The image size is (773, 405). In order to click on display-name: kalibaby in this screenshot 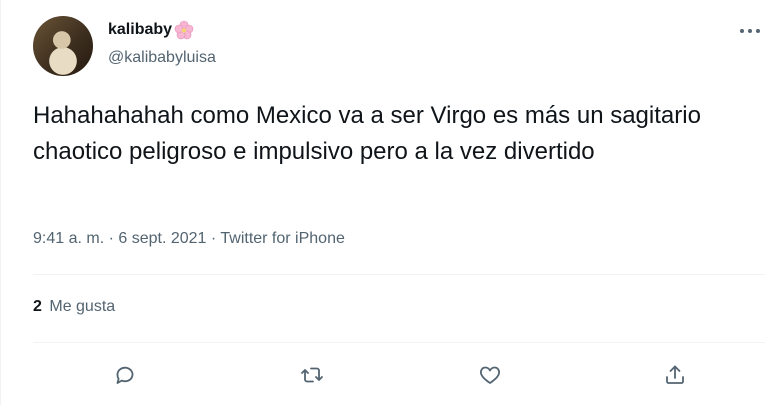, I will do `click(140, 30)`.